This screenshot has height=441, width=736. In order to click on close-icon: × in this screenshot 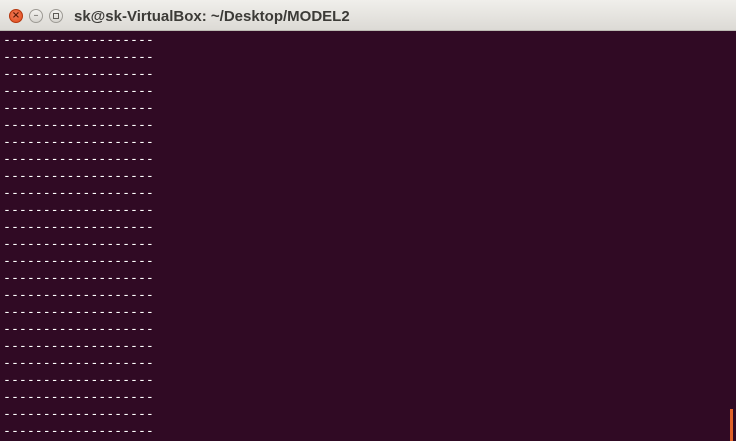, I will do `click(16, 15)`.